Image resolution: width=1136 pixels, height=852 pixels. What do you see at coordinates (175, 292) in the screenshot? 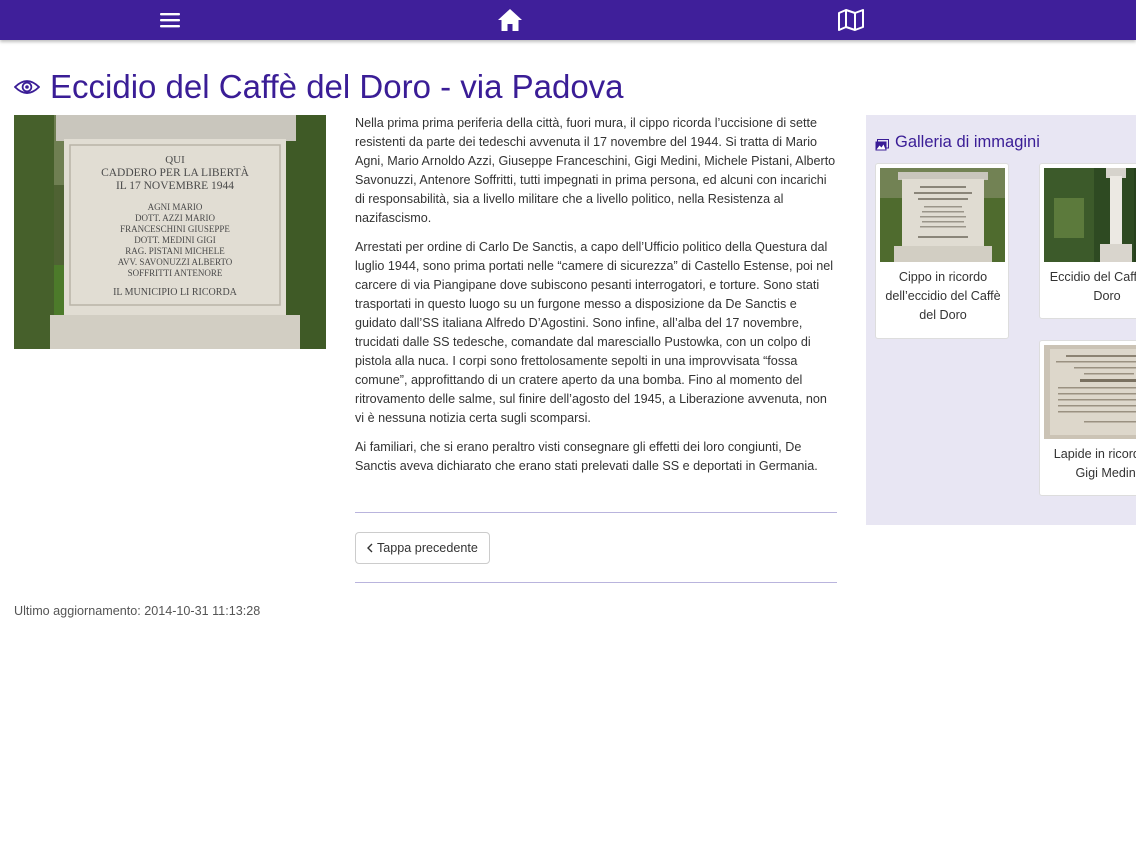
I see `stone-line: IL MUNICIPIO LI RICORDA` at bounding box center [175, 292].